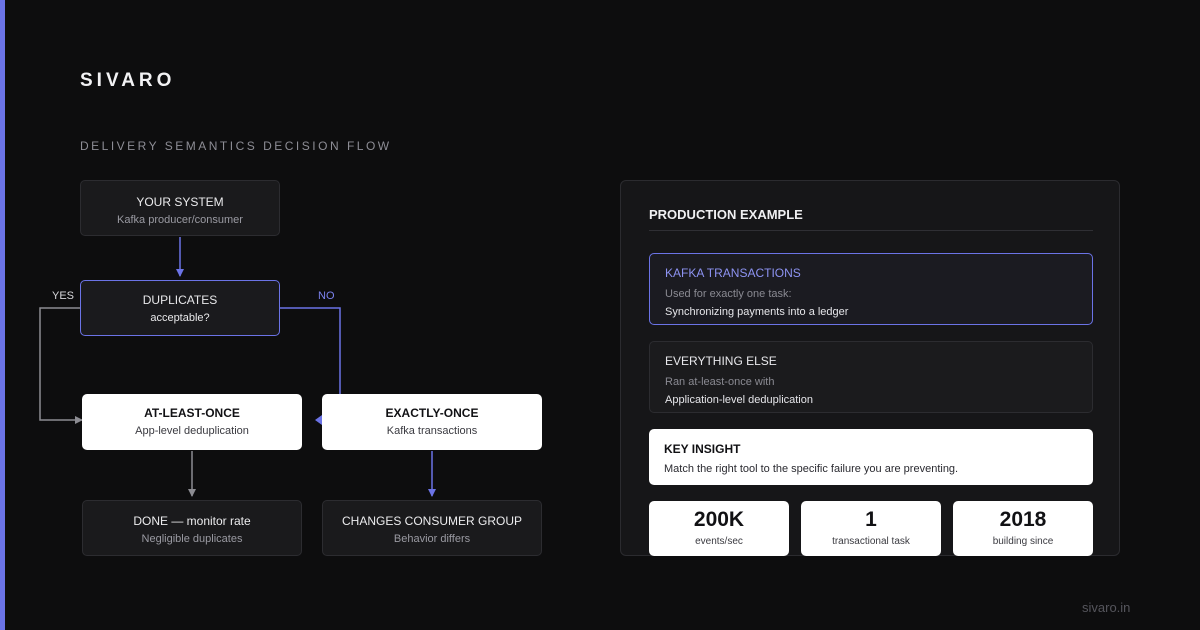 The height and width of the screenshot is (630, 1200). What do you see at coordinates (432, 431) in the screenshot?
I see `node-exactly-once-subtitle: Kafka transactions` at bounding box center [432, 431].